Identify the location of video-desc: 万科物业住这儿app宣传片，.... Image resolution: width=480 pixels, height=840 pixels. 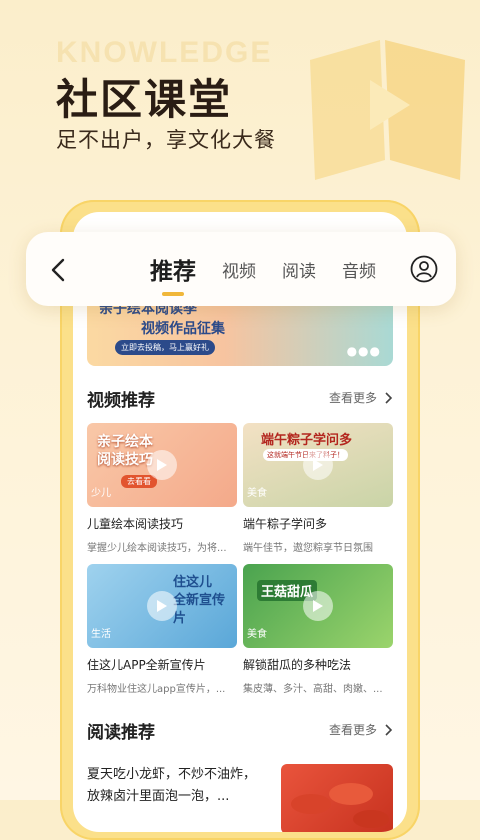
(156, 689).